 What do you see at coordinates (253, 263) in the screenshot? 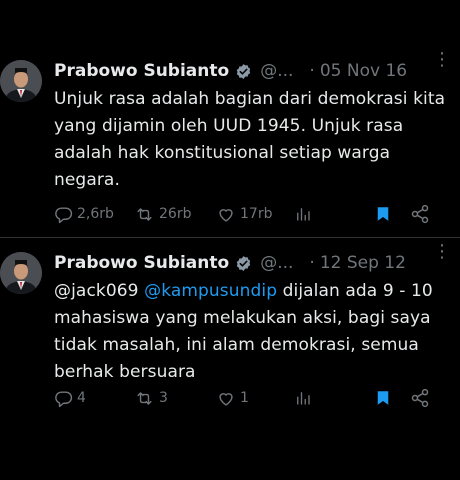
I see `tweet-header: Prabowo Subianto @... · 12 Sep 12` at bounding box center [253, 263].